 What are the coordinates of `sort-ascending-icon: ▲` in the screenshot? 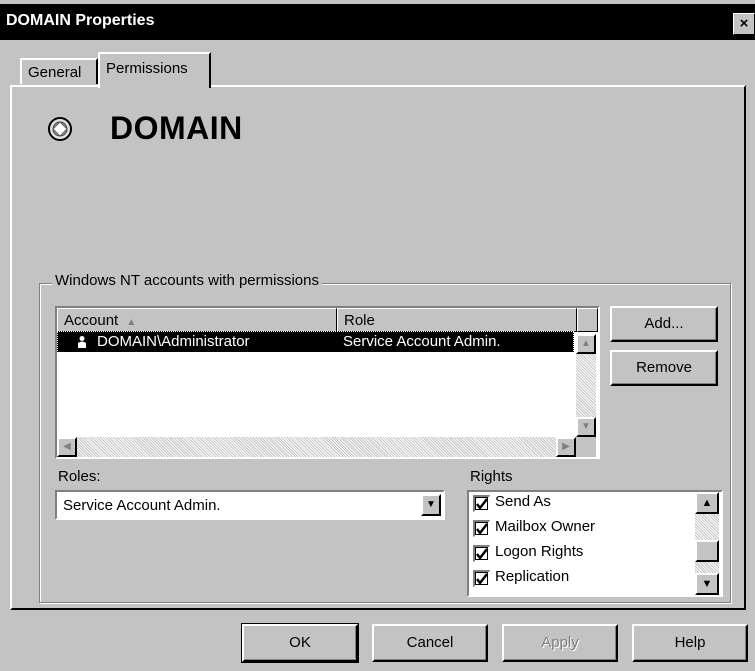 It's located at (131, 322).